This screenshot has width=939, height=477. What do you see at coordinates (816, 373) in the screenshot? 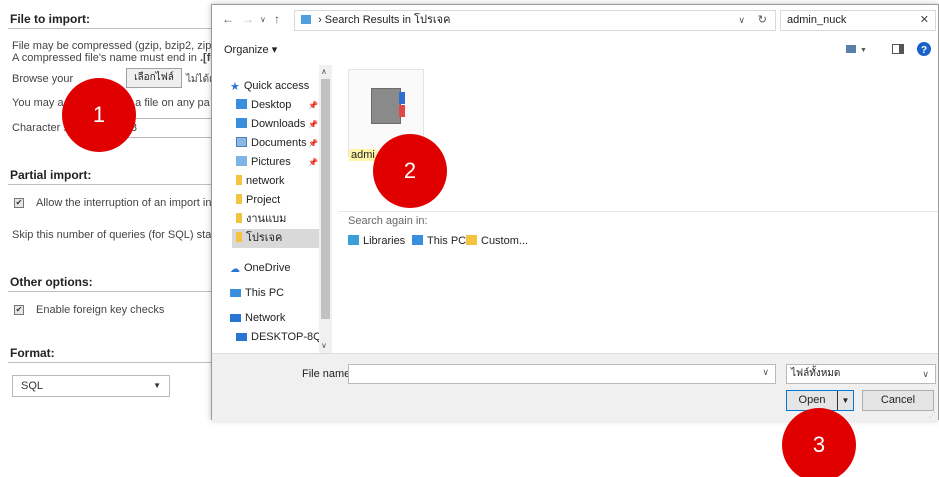
I see `file-type-value: ไฟล์ทั้งหมด` at bounding box center [816, 373].